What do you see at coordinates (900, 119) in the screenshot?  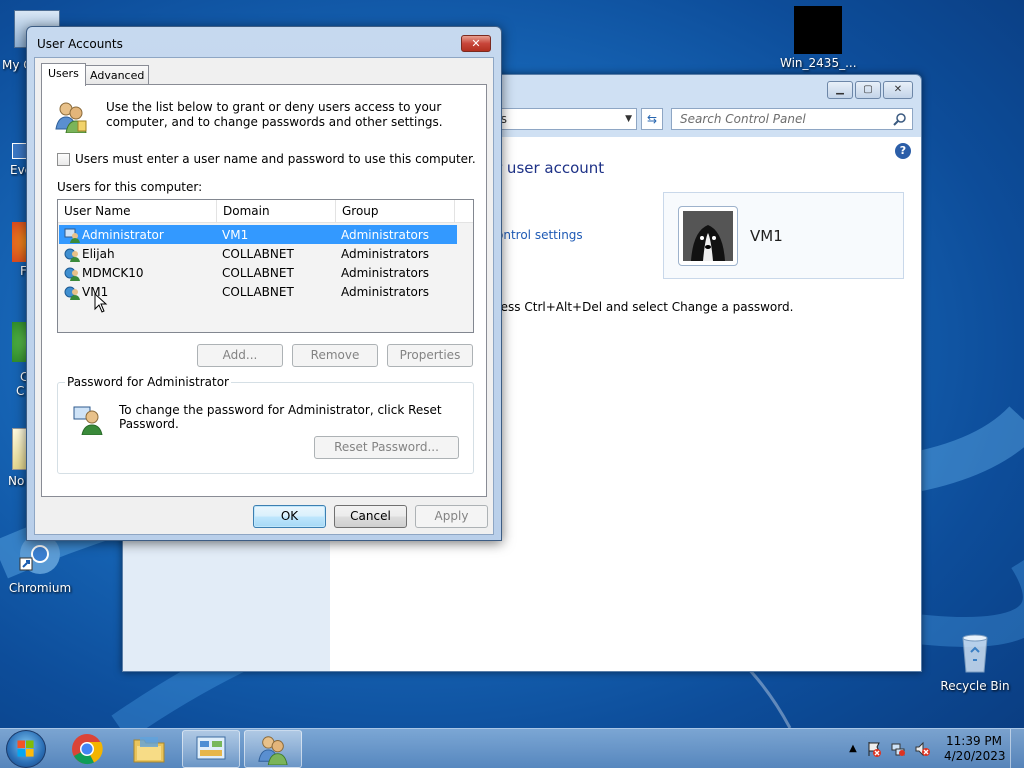 I see `search-icon` at bounding box center [900, 119].